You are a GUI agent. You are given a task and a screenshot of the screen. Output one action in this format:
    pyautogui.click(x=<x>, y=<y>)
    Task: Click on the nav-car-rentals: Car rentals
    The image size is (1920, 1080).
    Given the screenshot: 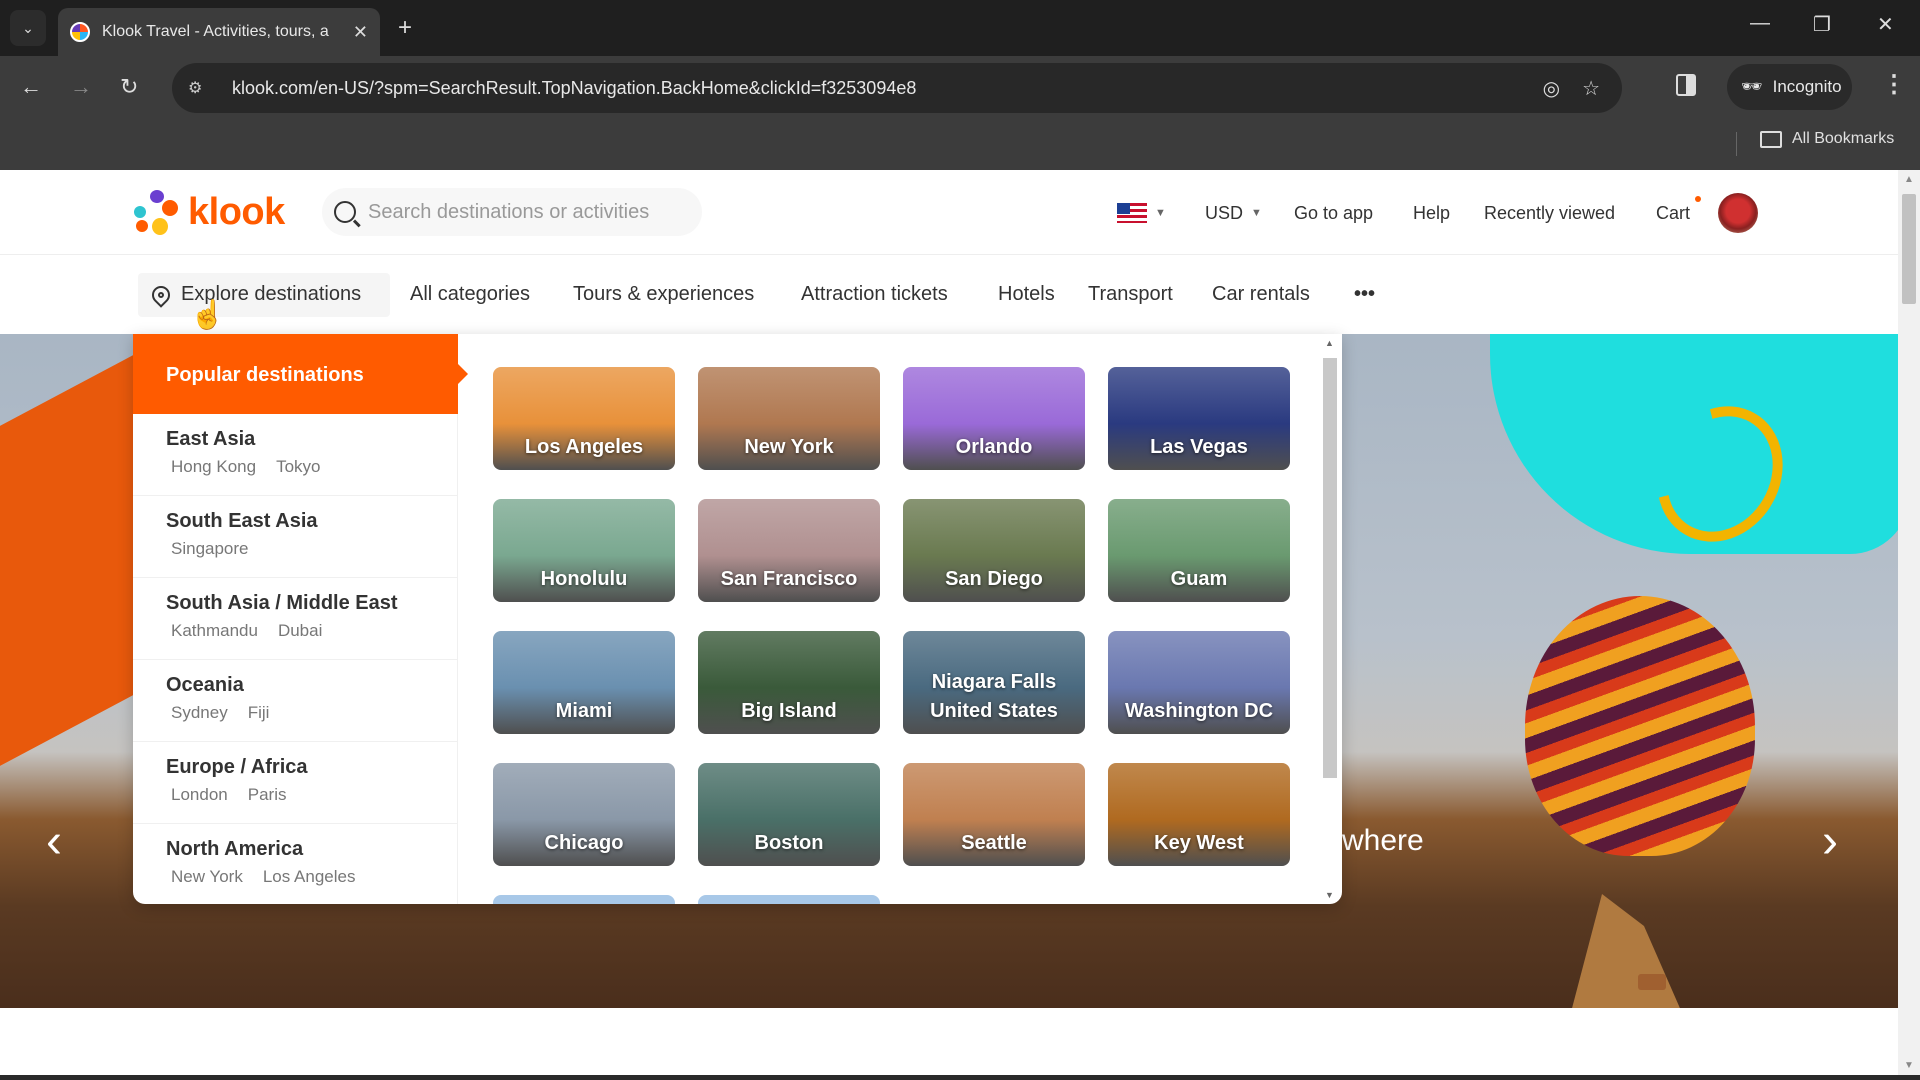 What is the action you would take?
    pyautogui.click(x=1261, y=294)
    